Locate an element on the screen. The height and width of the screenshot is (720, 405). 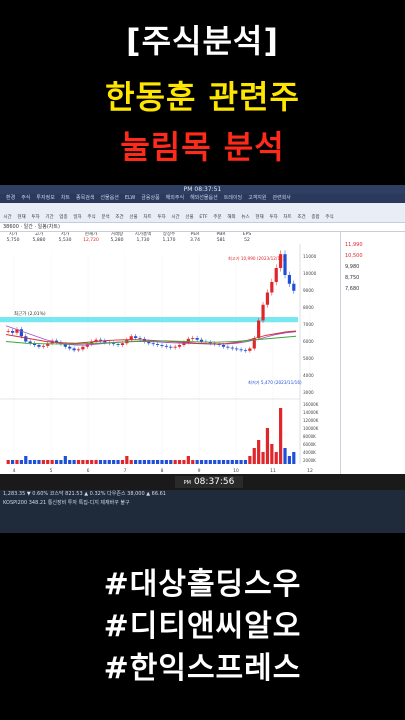
toolbar-button-9: 선물 is located at coordinates (133, 218).